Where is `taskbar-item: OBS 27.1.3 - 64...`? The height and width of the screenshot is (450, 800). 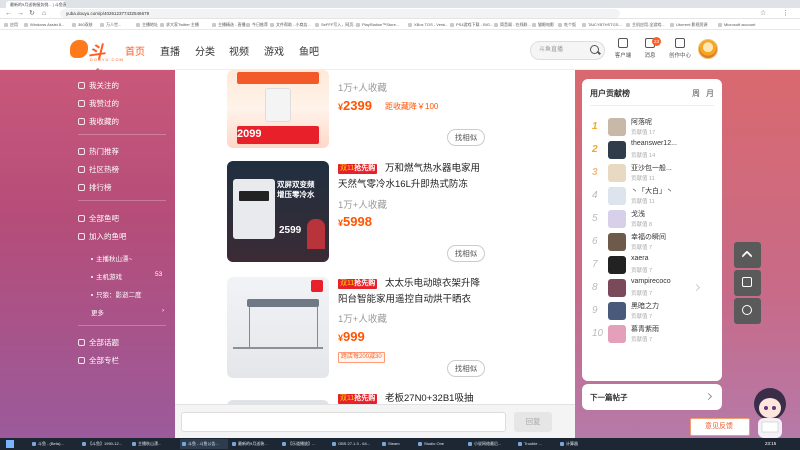 taskbar-item: OBS 27.1.3 - 64... is located at coordinates (354, 444).